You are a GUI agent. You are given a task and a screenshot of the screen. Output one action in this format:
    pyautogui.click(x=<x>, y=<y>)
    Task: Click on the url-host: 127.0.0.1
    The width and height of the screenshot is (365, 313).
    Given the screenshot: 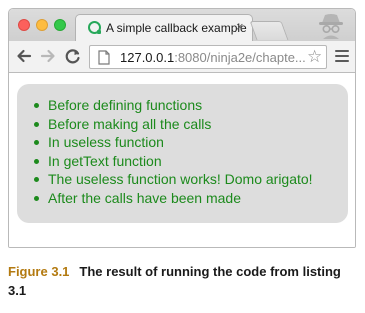 What is the action you would take?
    pyautogui.click(x=147, y=57)
    